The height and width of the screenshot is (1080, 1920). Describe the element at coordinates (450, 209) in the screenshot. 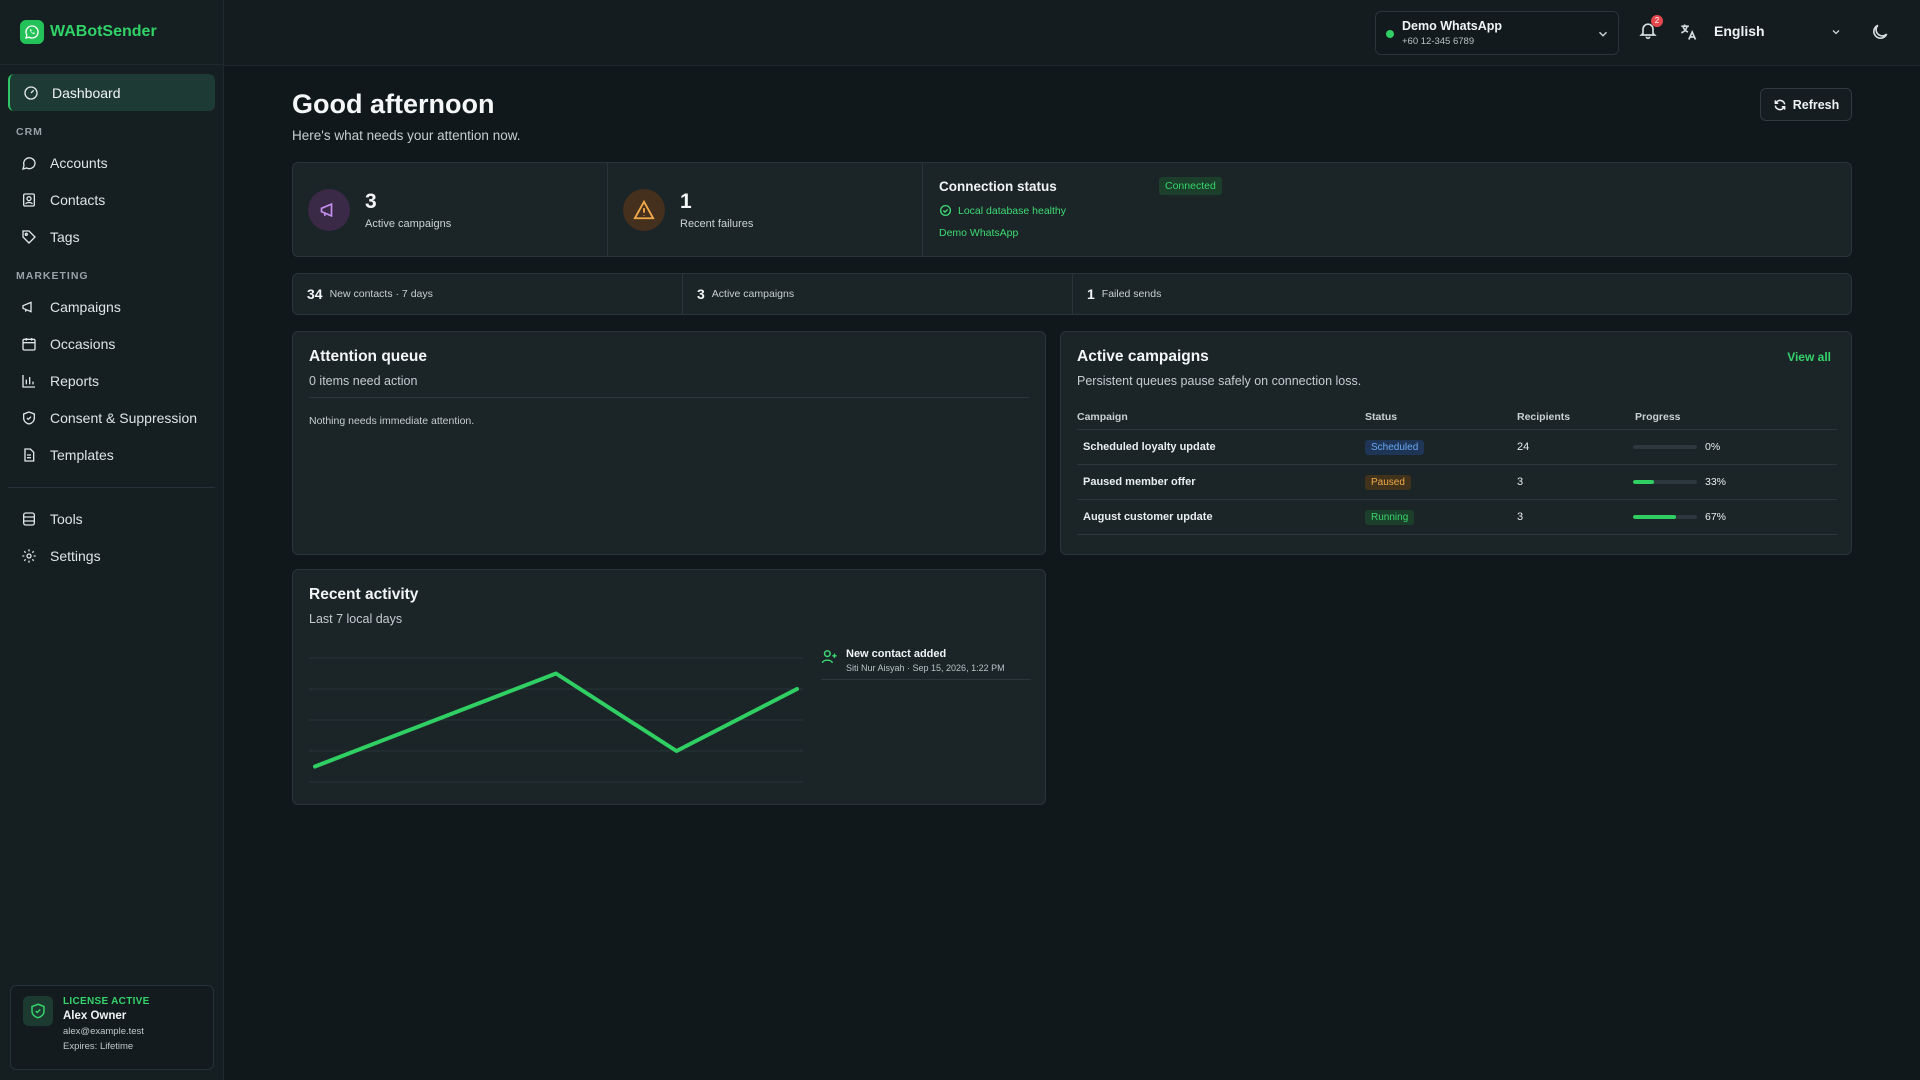

I see `stat-active-campaigns: 3 Active campaigns` at that location.